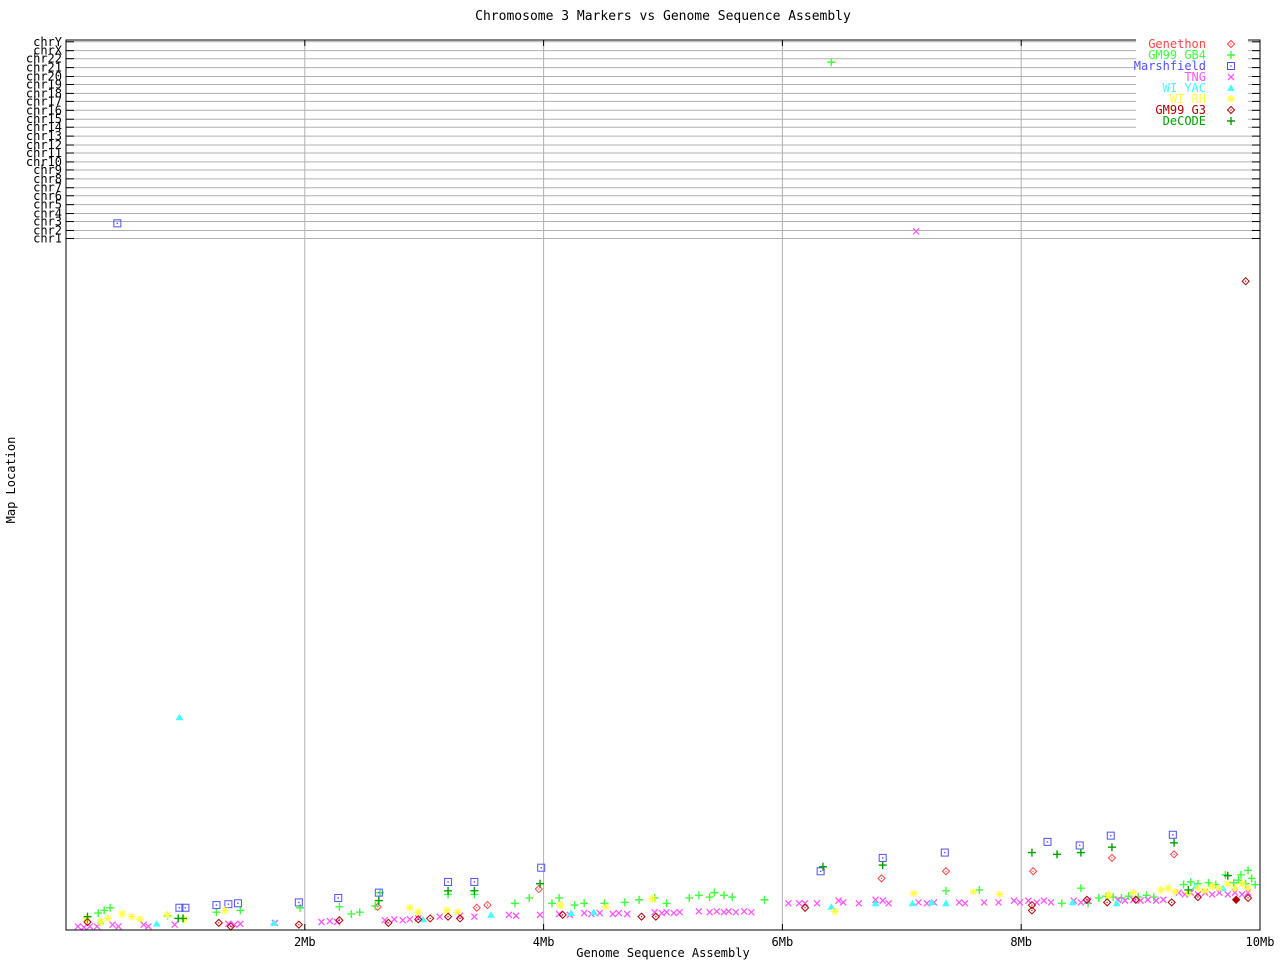 The width and height of the screenshot is (1280, 960). What do you see at coordinates (544, 942) in the screenshot?
I see `x-tick-label: 4Mb` at bounding box center [544, 942].